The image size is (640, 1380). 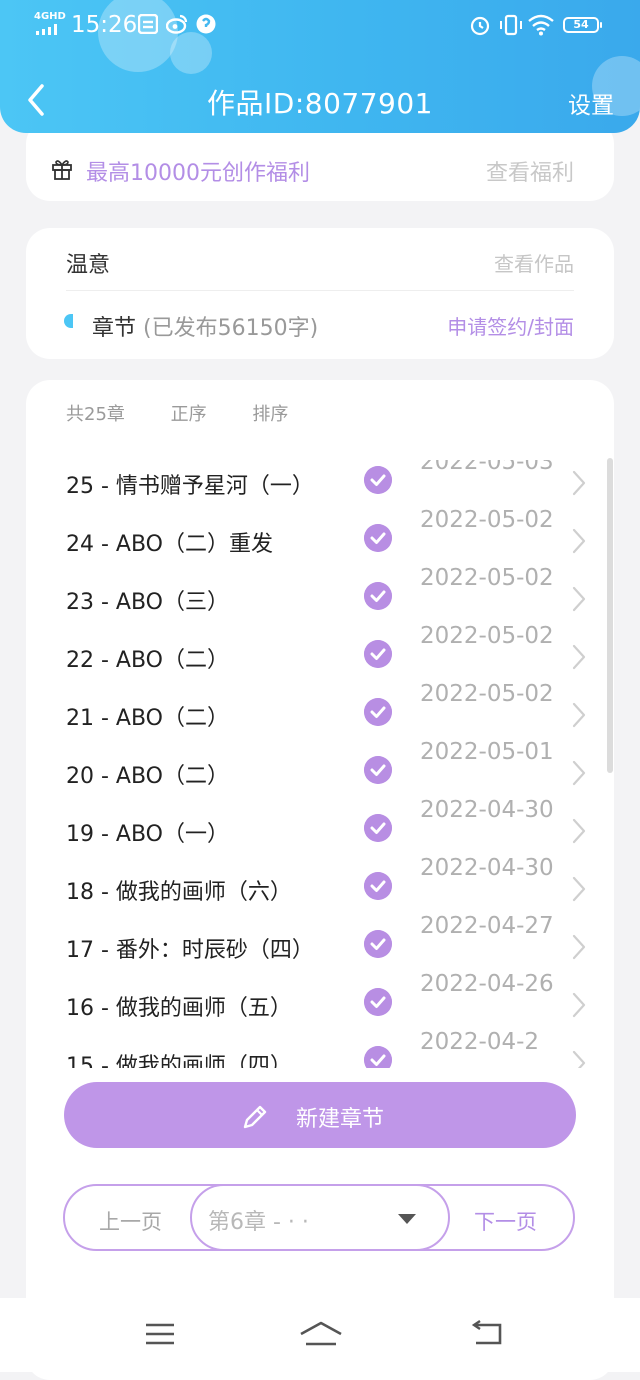 What do you see at coordinates (88, 265) in the screenshot?
I see `work-name: 温意` at bounding box center [88, 265].